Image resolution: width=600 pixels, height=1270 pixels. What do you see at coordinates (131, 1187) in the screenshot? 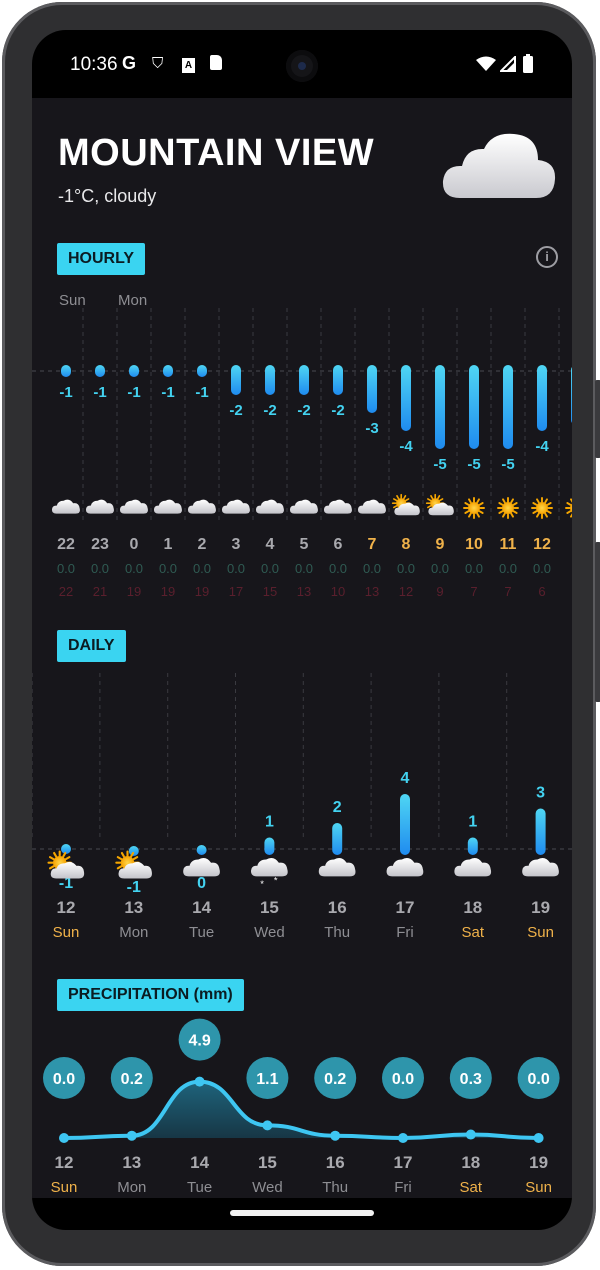
I see `precipitation-weekday: Mon` at bounding box center [131, 1187].